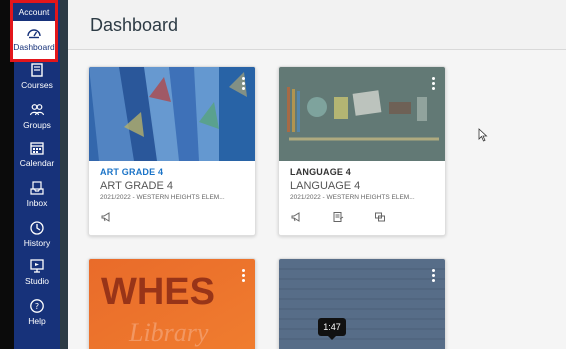 The width and height of the screenshot is (566, 349). I want to click on nav-calendar: Calendar, so click(37, 159).